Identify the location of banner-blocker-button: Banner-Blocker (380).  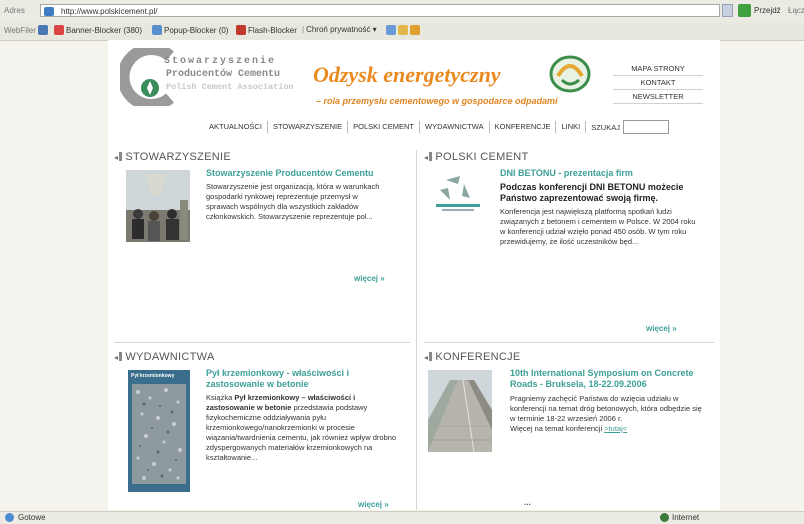
(98, 30).